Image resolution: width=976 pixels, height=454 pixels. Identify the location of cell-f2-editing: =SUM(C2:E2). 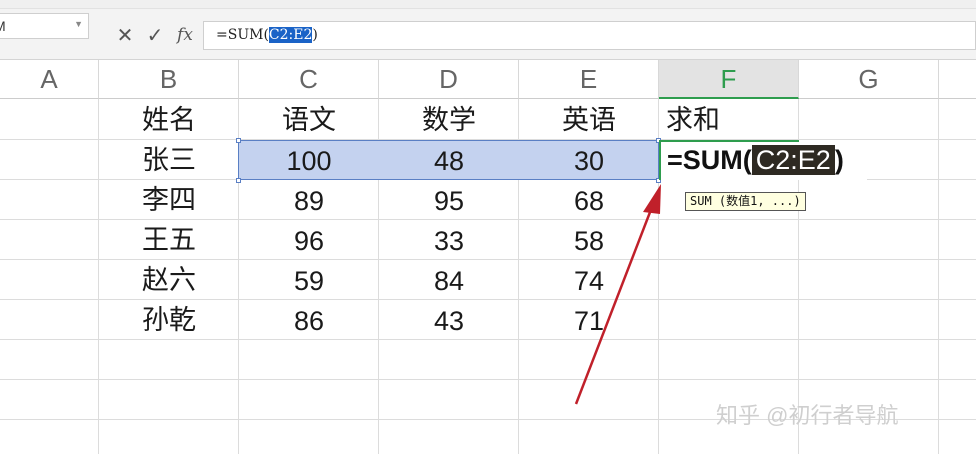
(751, 160).